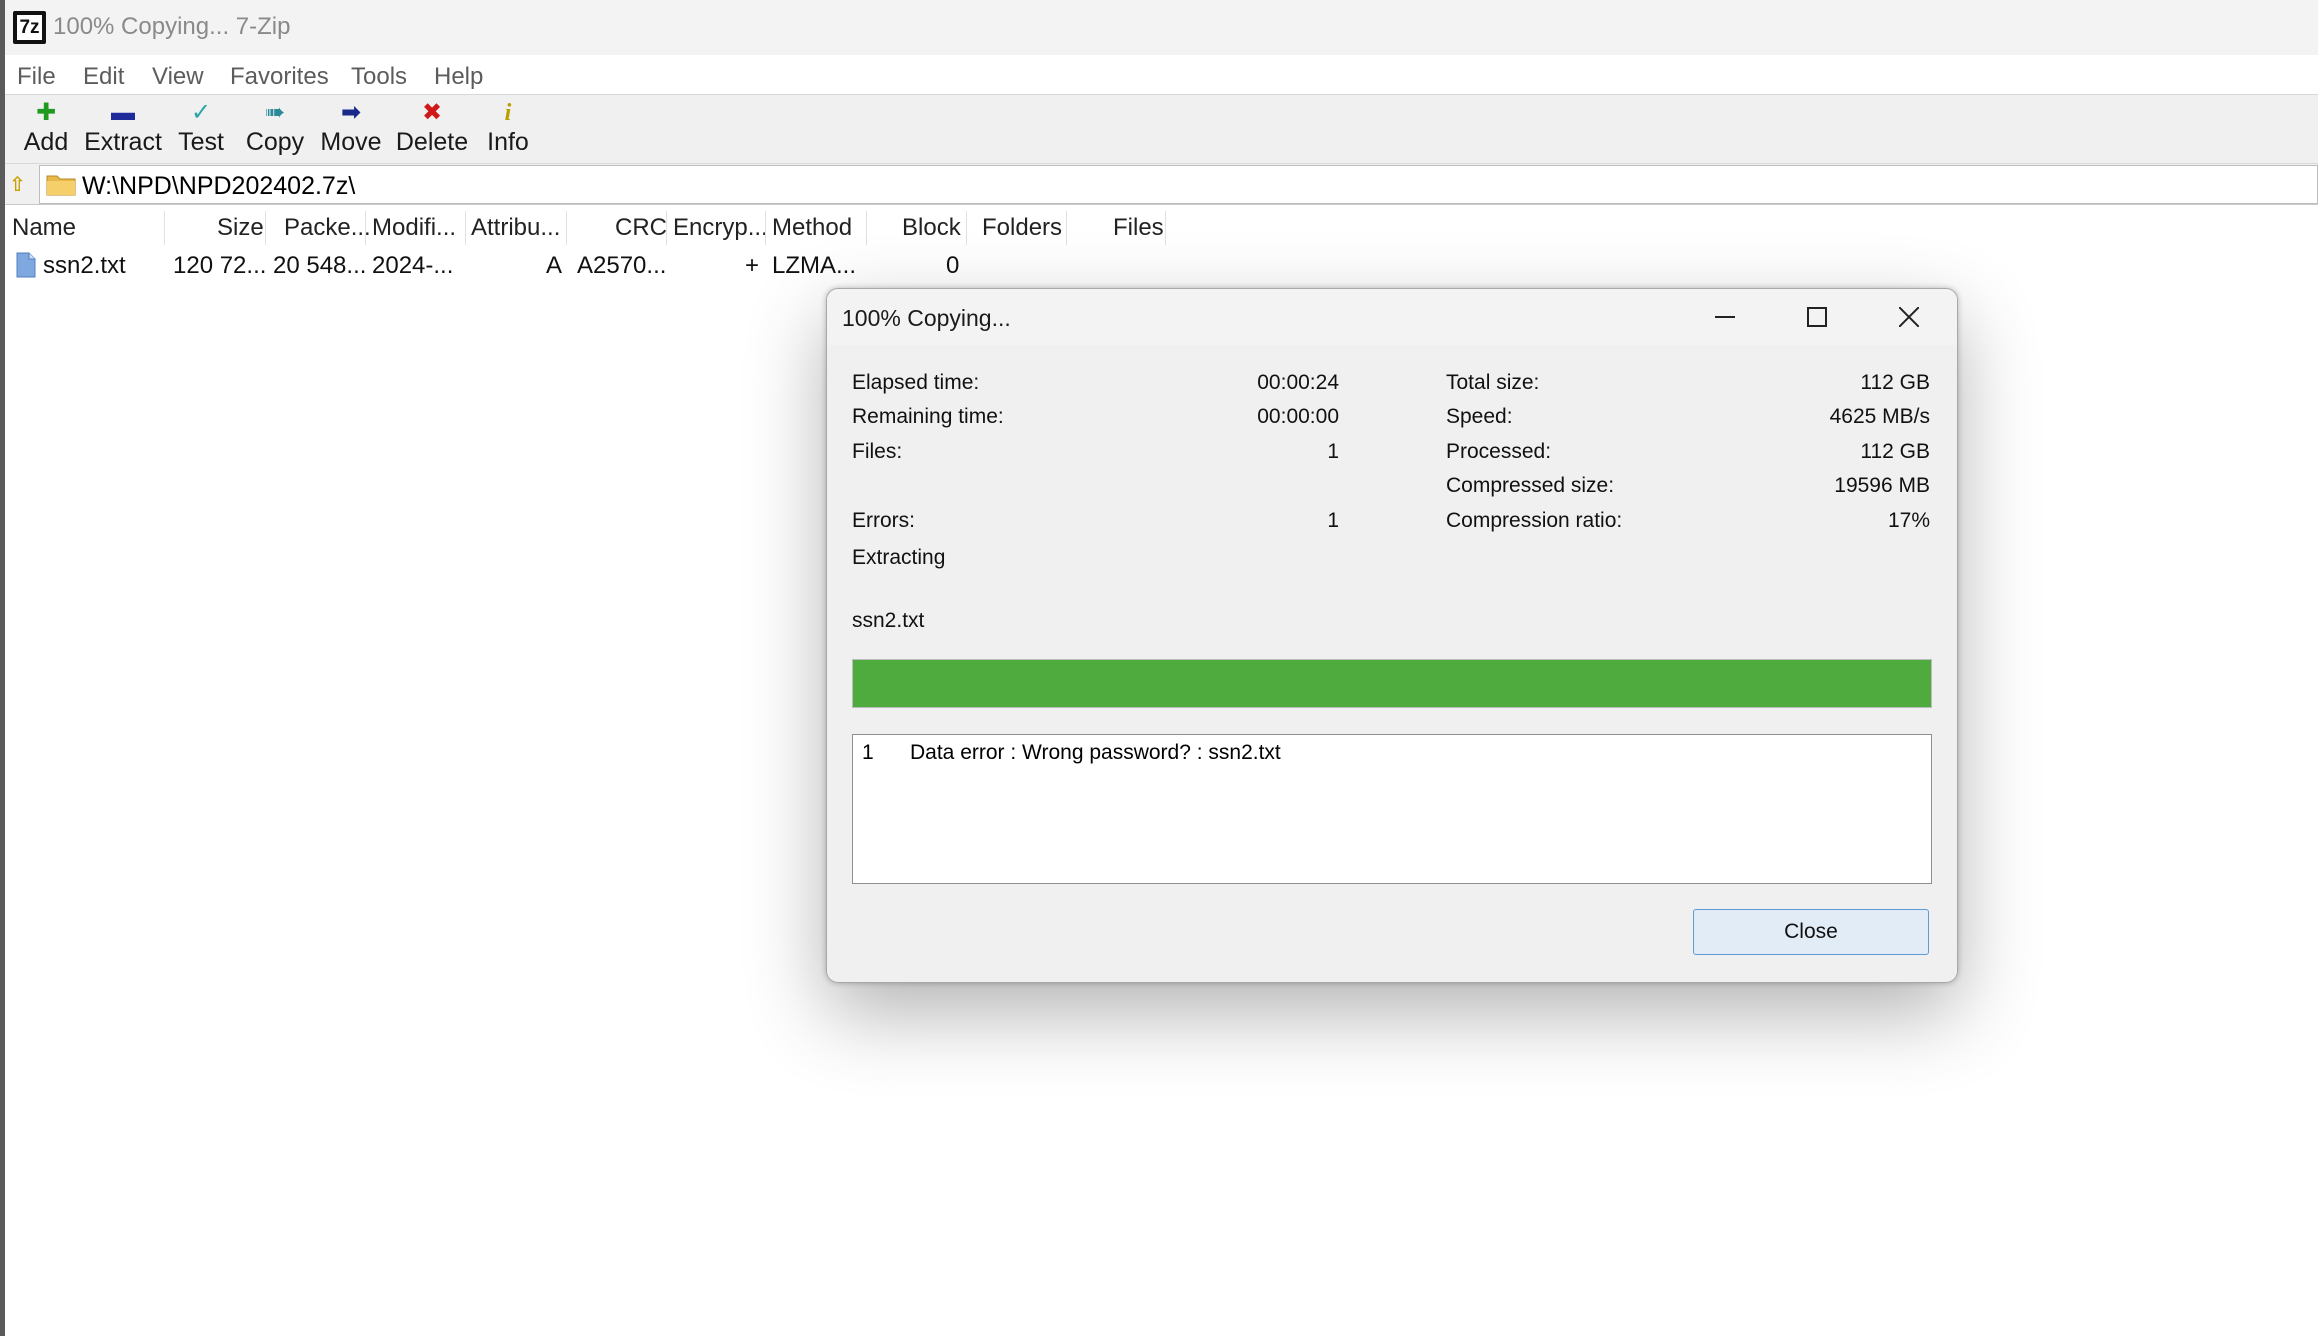 This screenshot has height=1336, width=2318. Describe the element at coordinates (1879, 416) in the screenshot. I see `speed-value: 4625 MB/s` at that location.